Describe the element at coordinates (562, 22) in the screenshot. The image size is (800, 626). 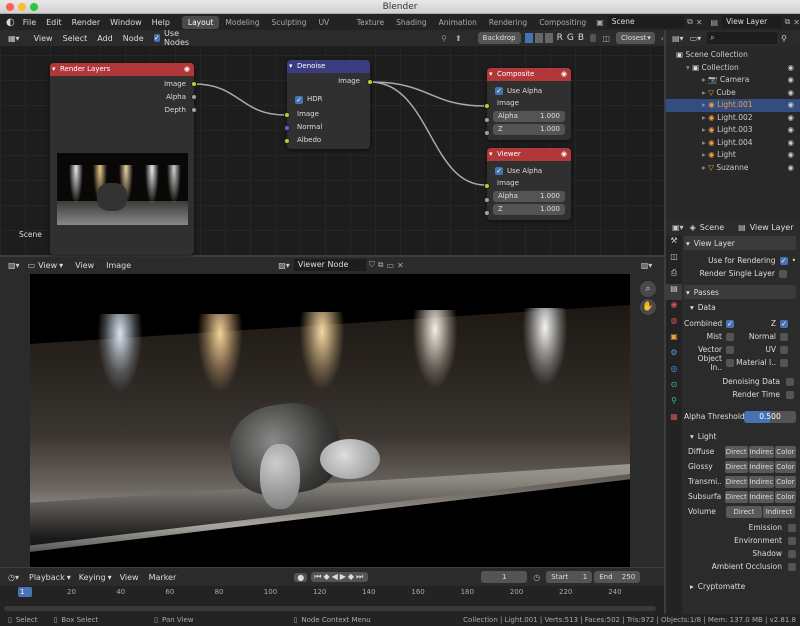
I see `tab-compositing: Compositing` at that location.